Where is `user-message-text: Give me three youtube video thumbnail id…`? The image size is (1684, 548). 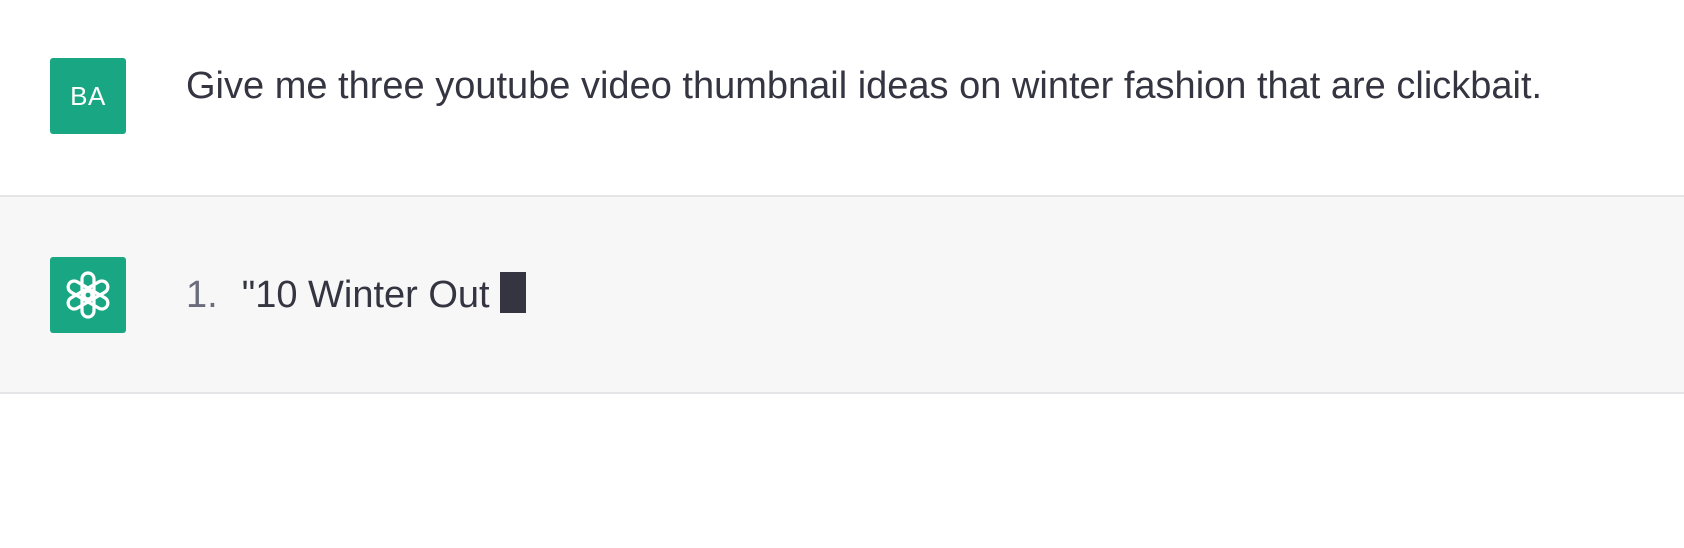 user-message-text: Give me three youtube video thumbnail id… is located at coordinates (864, 86).